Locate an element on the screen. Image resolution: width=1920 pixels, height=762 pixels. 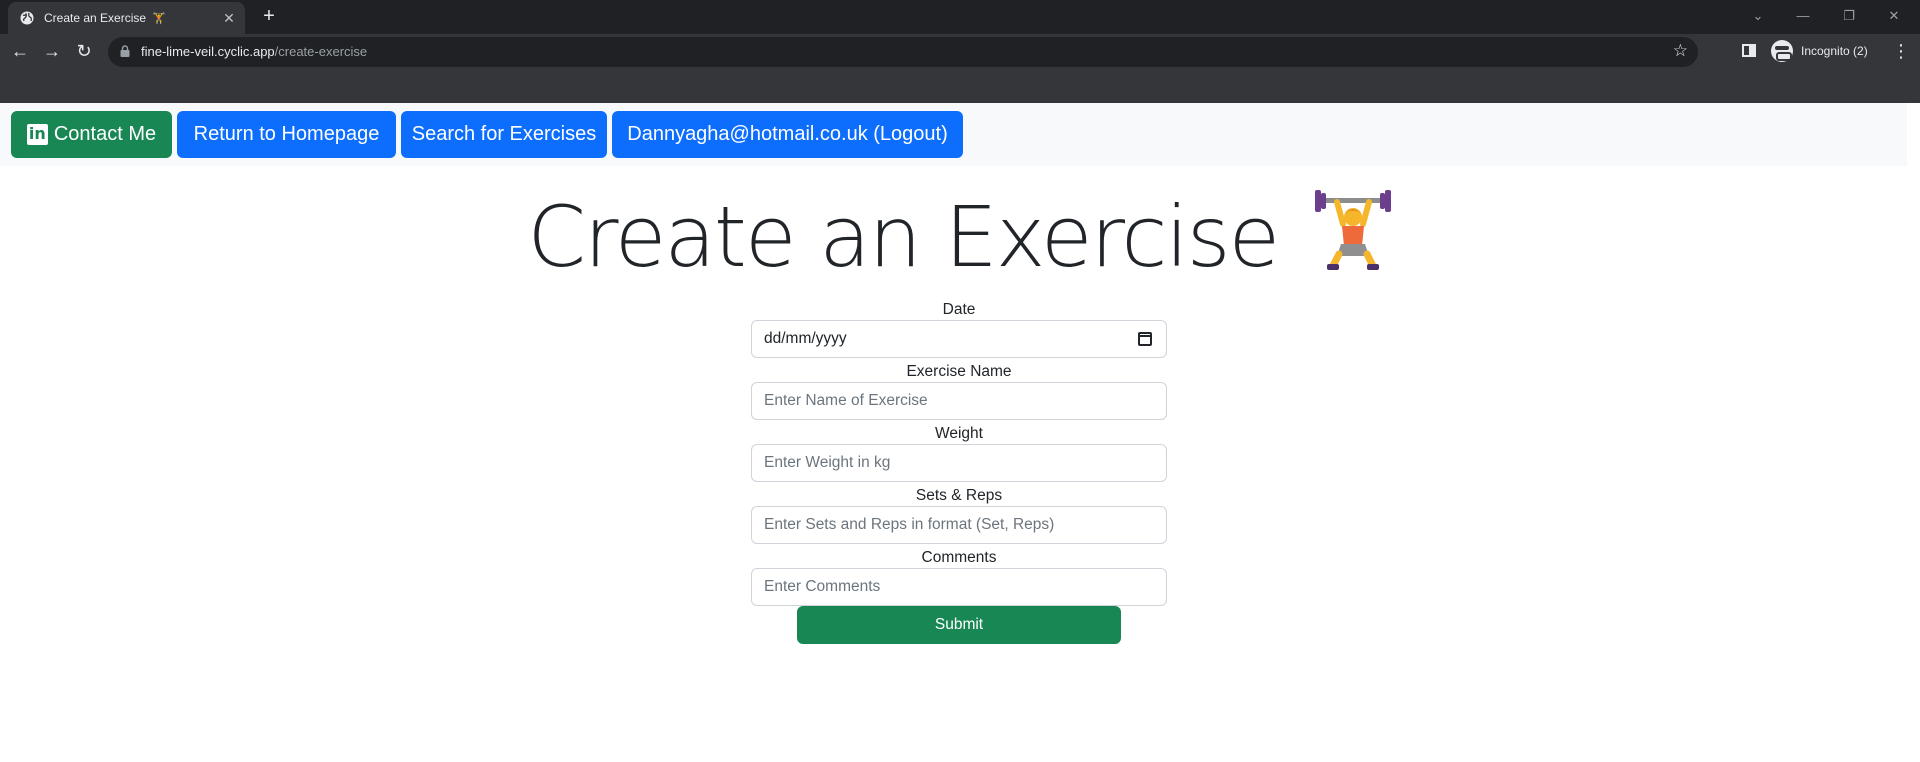
page-heading: Create an Exercise is located at coordinates (960, 237).